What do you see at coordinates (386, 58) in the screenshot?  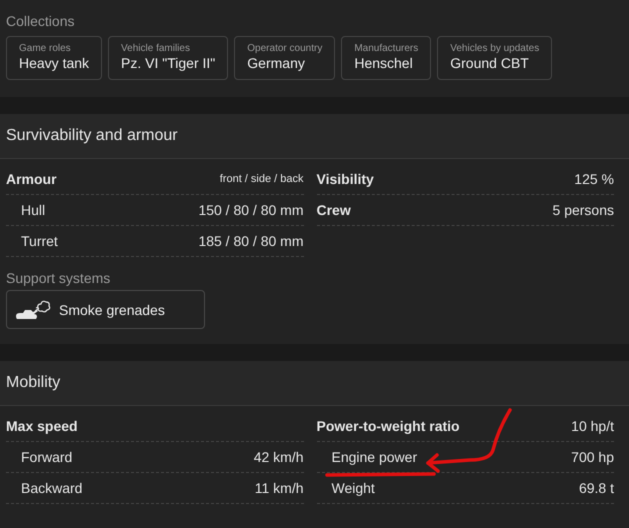 I see `collection-link: Manufacturers Henschel` at bounding box center [386, 58].